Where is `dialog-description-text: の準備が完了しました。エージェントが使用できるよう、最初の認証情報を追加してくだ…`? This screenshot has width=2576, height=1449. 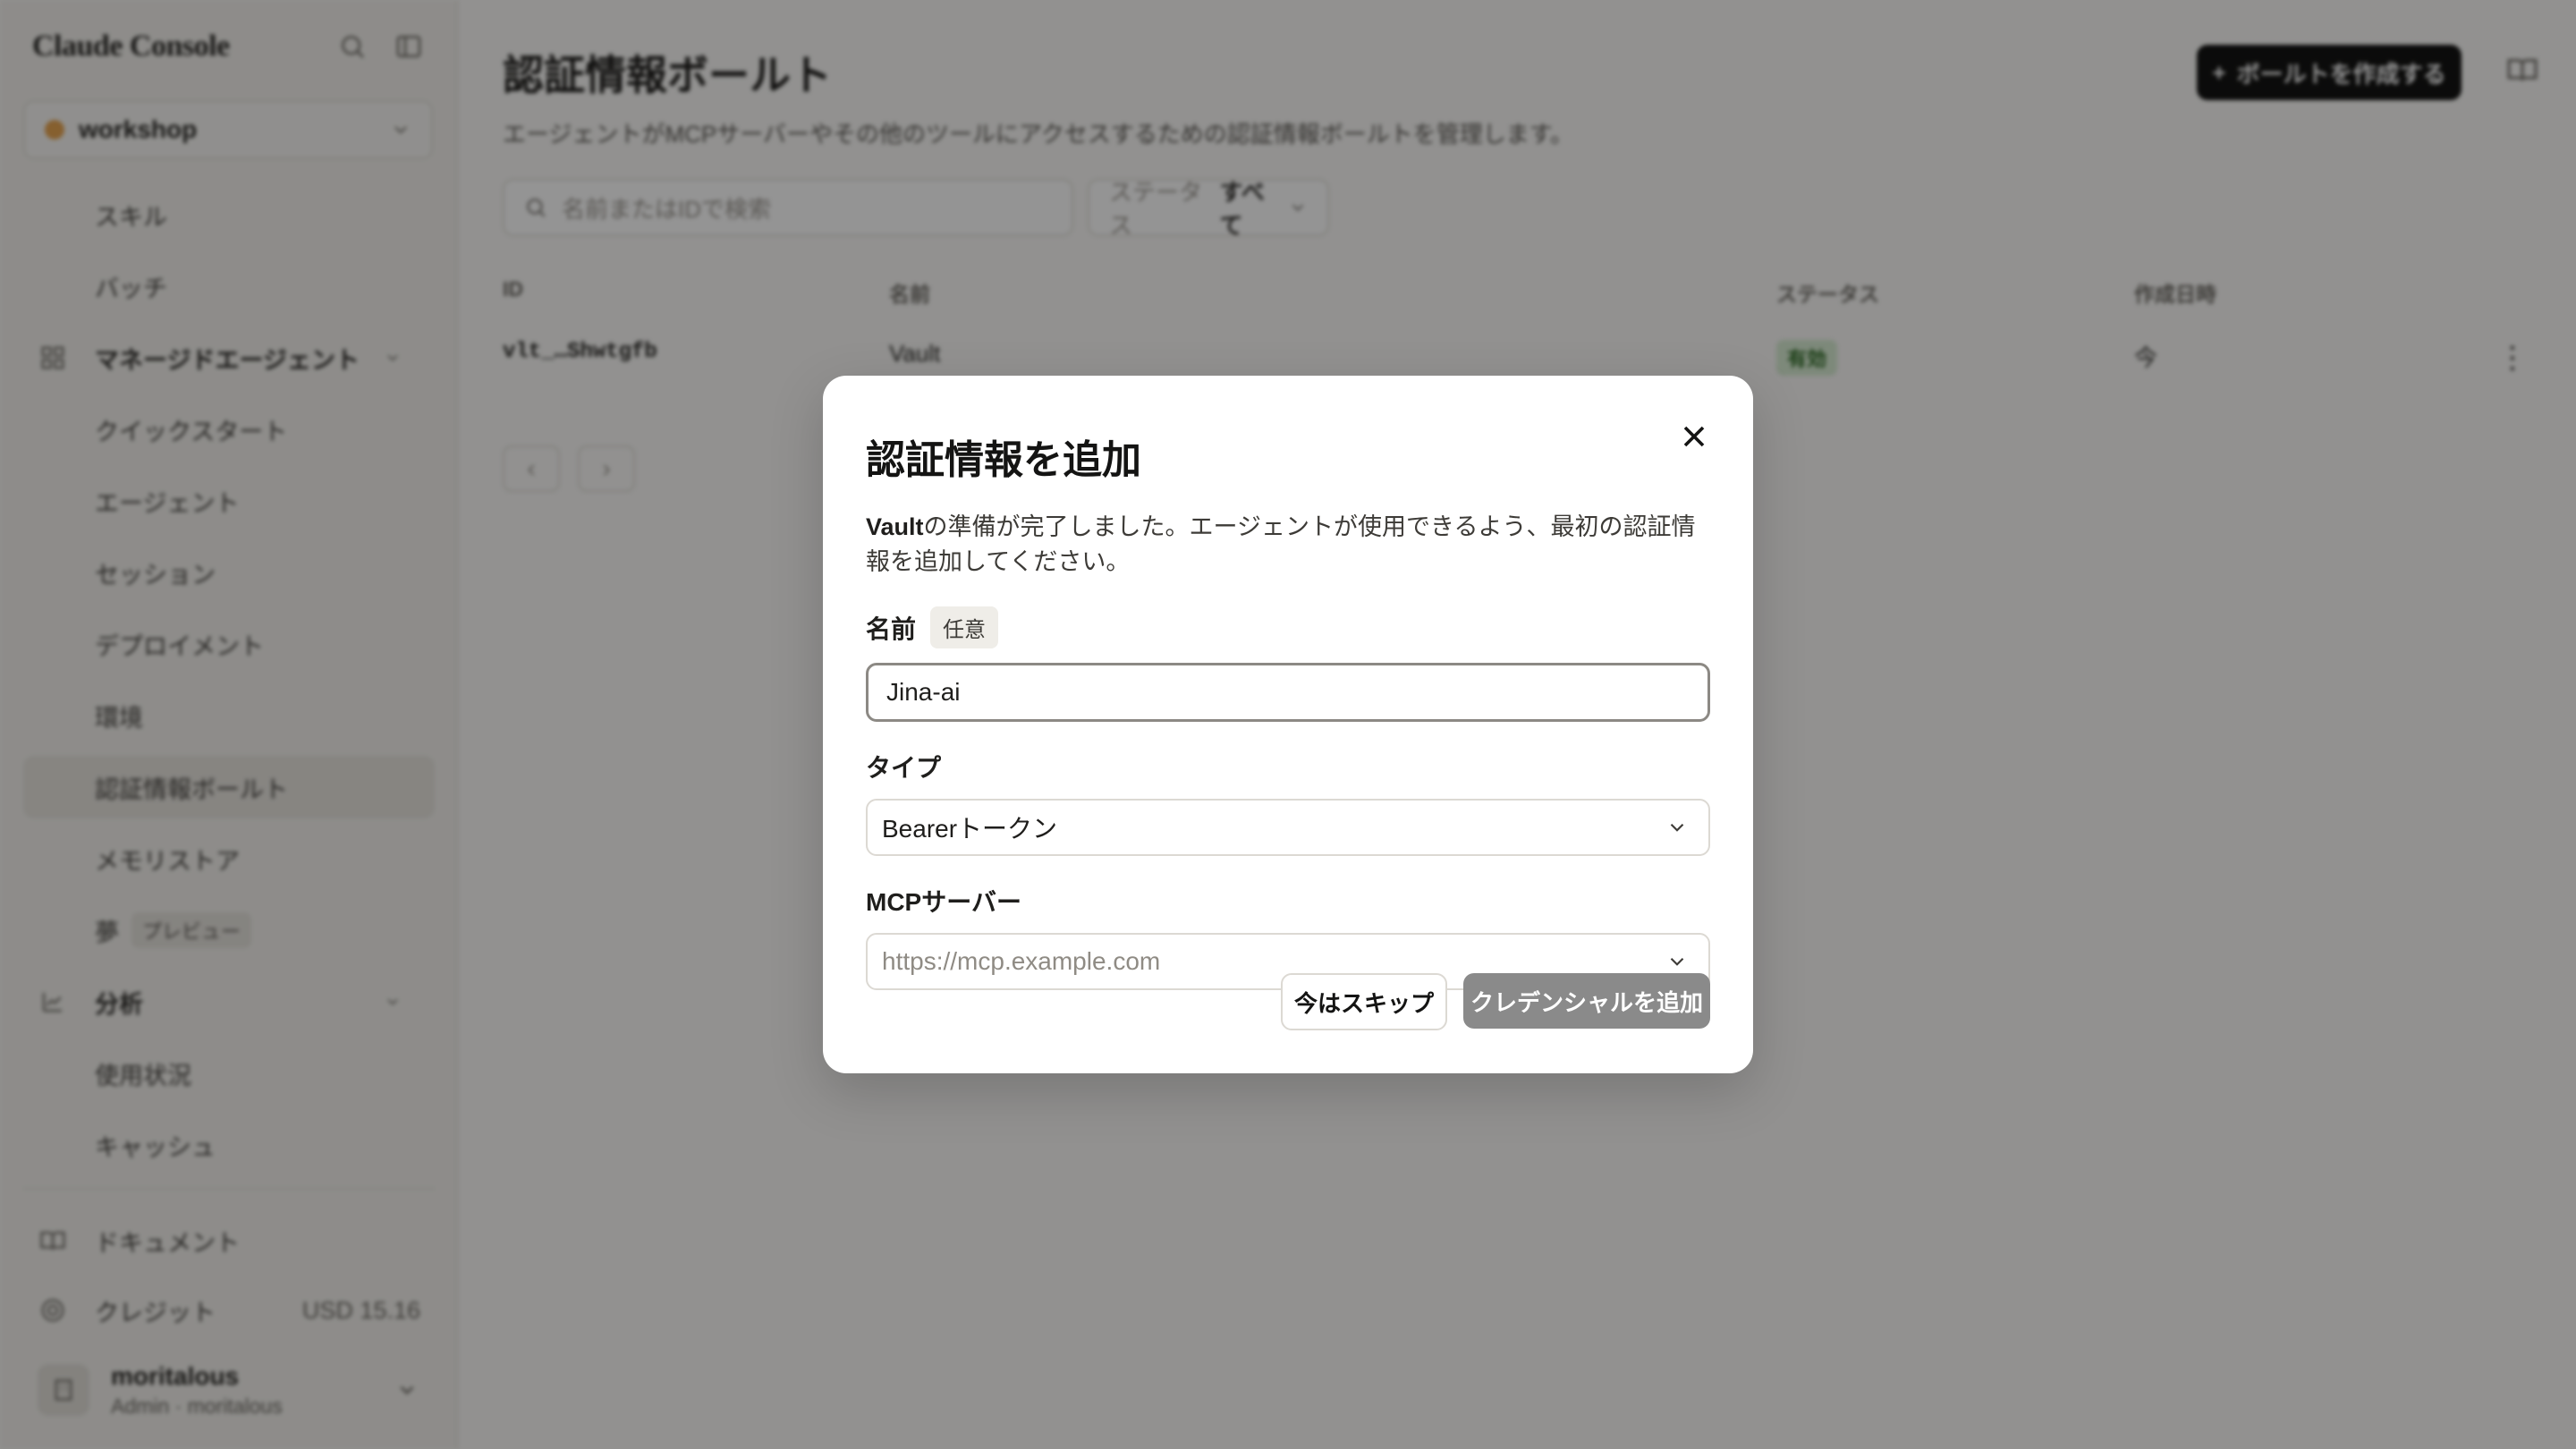 dialog-description-text: の準備が完了しました。エージェントが使用できるよう、最初の認証情報を追加してくだ… is located at coordinates (1281, 544).